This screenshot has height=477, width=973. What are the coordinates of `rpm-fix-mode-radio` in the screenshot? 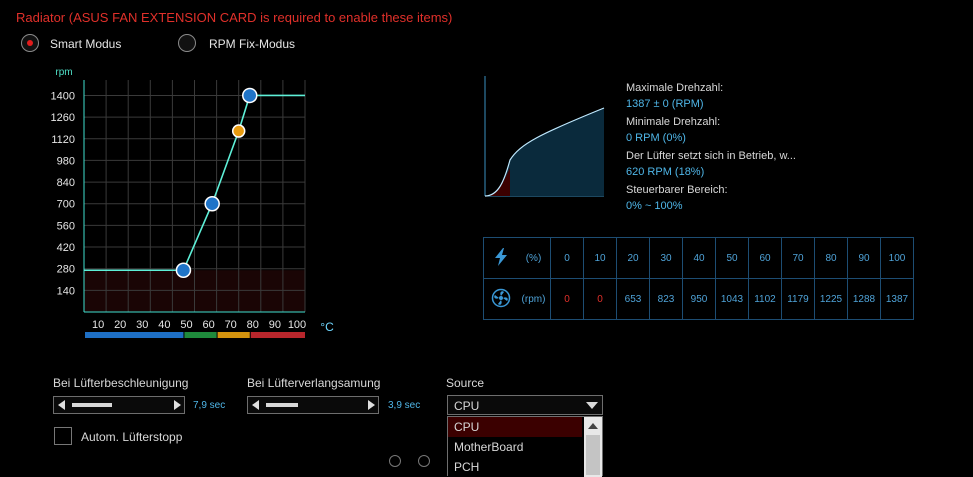 It's located at (187, 43).